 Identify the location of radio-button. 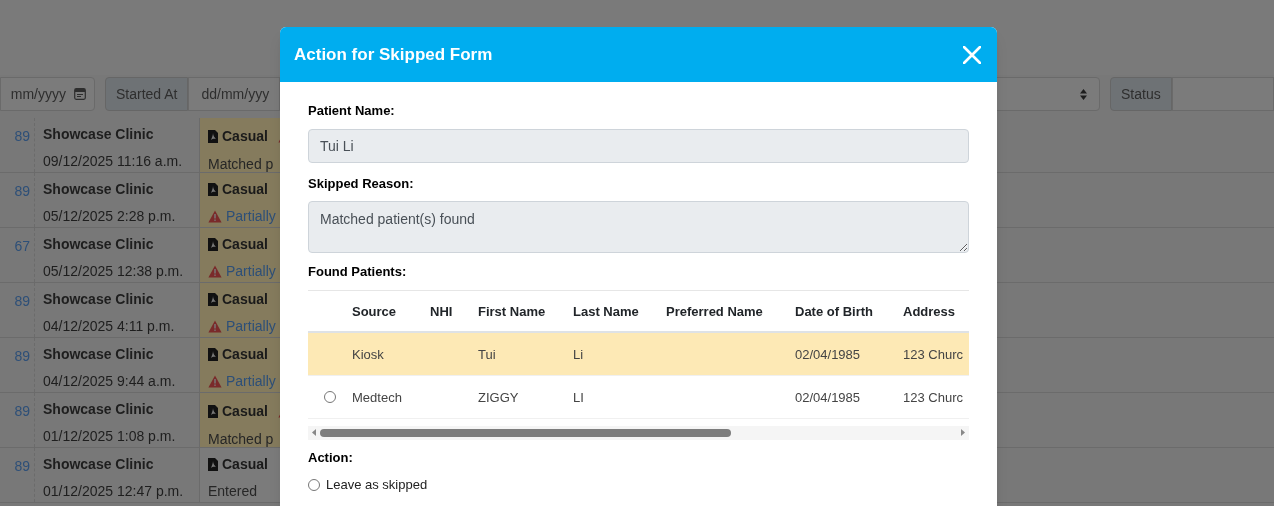
(330, 396).